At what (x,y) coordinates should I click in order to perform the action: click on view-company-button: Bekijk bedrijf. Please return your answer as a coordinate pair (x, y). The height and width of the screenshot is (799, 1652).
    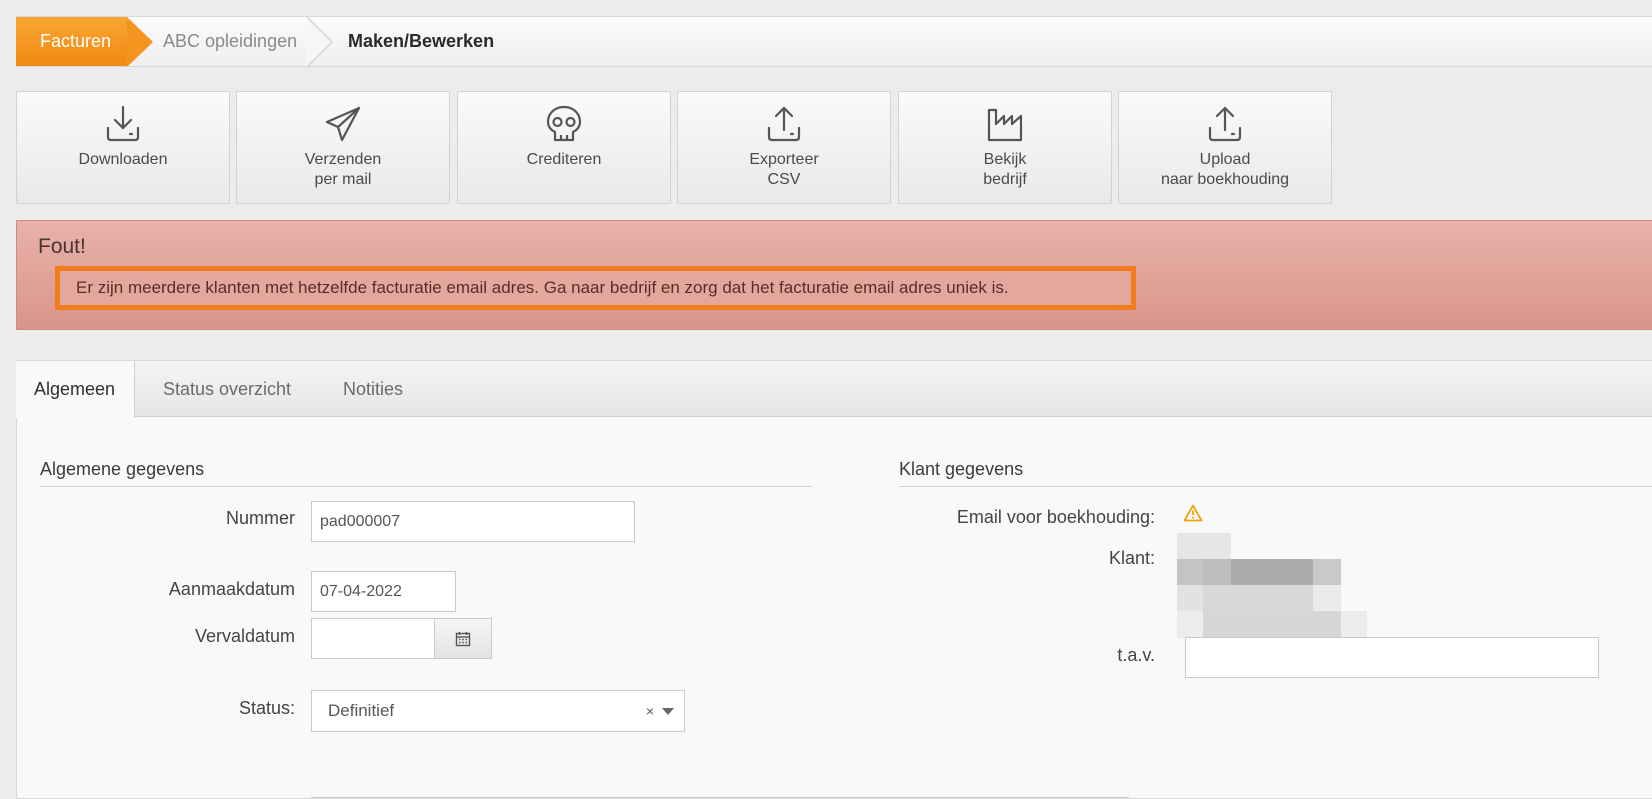
    Looking at the image, I should click on (1005, 147).